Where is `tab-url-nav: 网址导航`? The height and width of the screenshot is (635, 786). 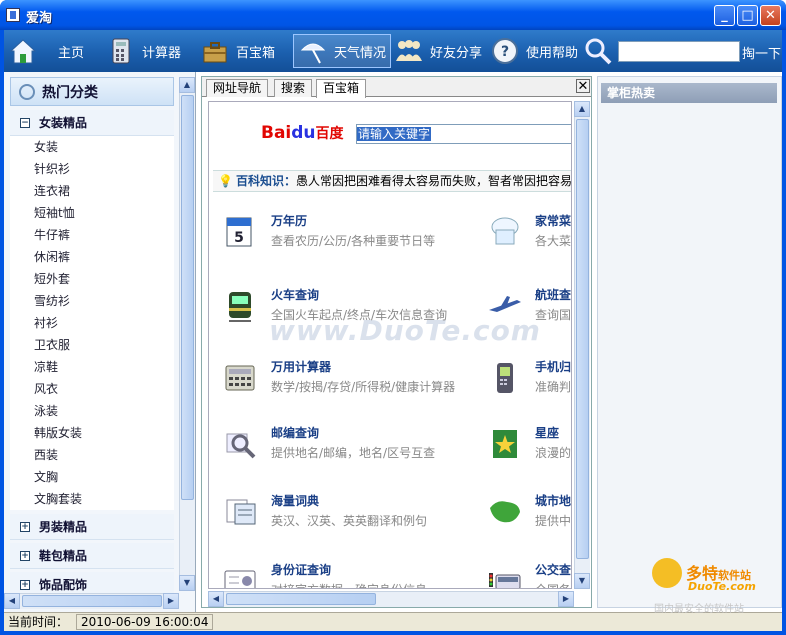 tab-url-nav: 网址导航 is located at coordinates (237, 88).